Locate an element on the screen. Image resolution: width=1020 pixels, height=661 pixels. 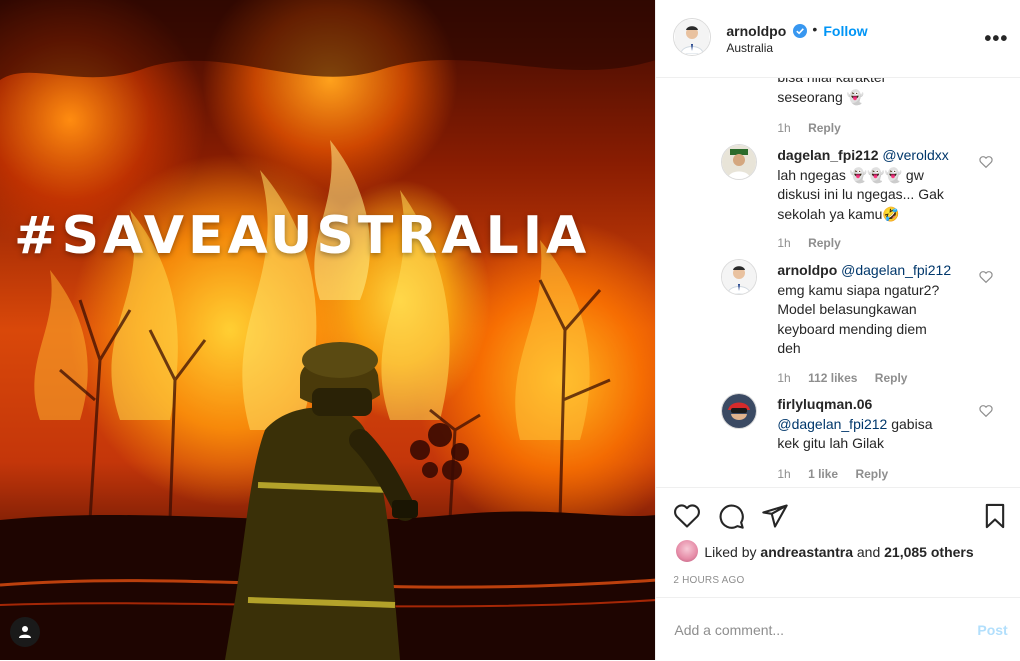
likes-count: 21,085 others is located at coordinates (929, 552).